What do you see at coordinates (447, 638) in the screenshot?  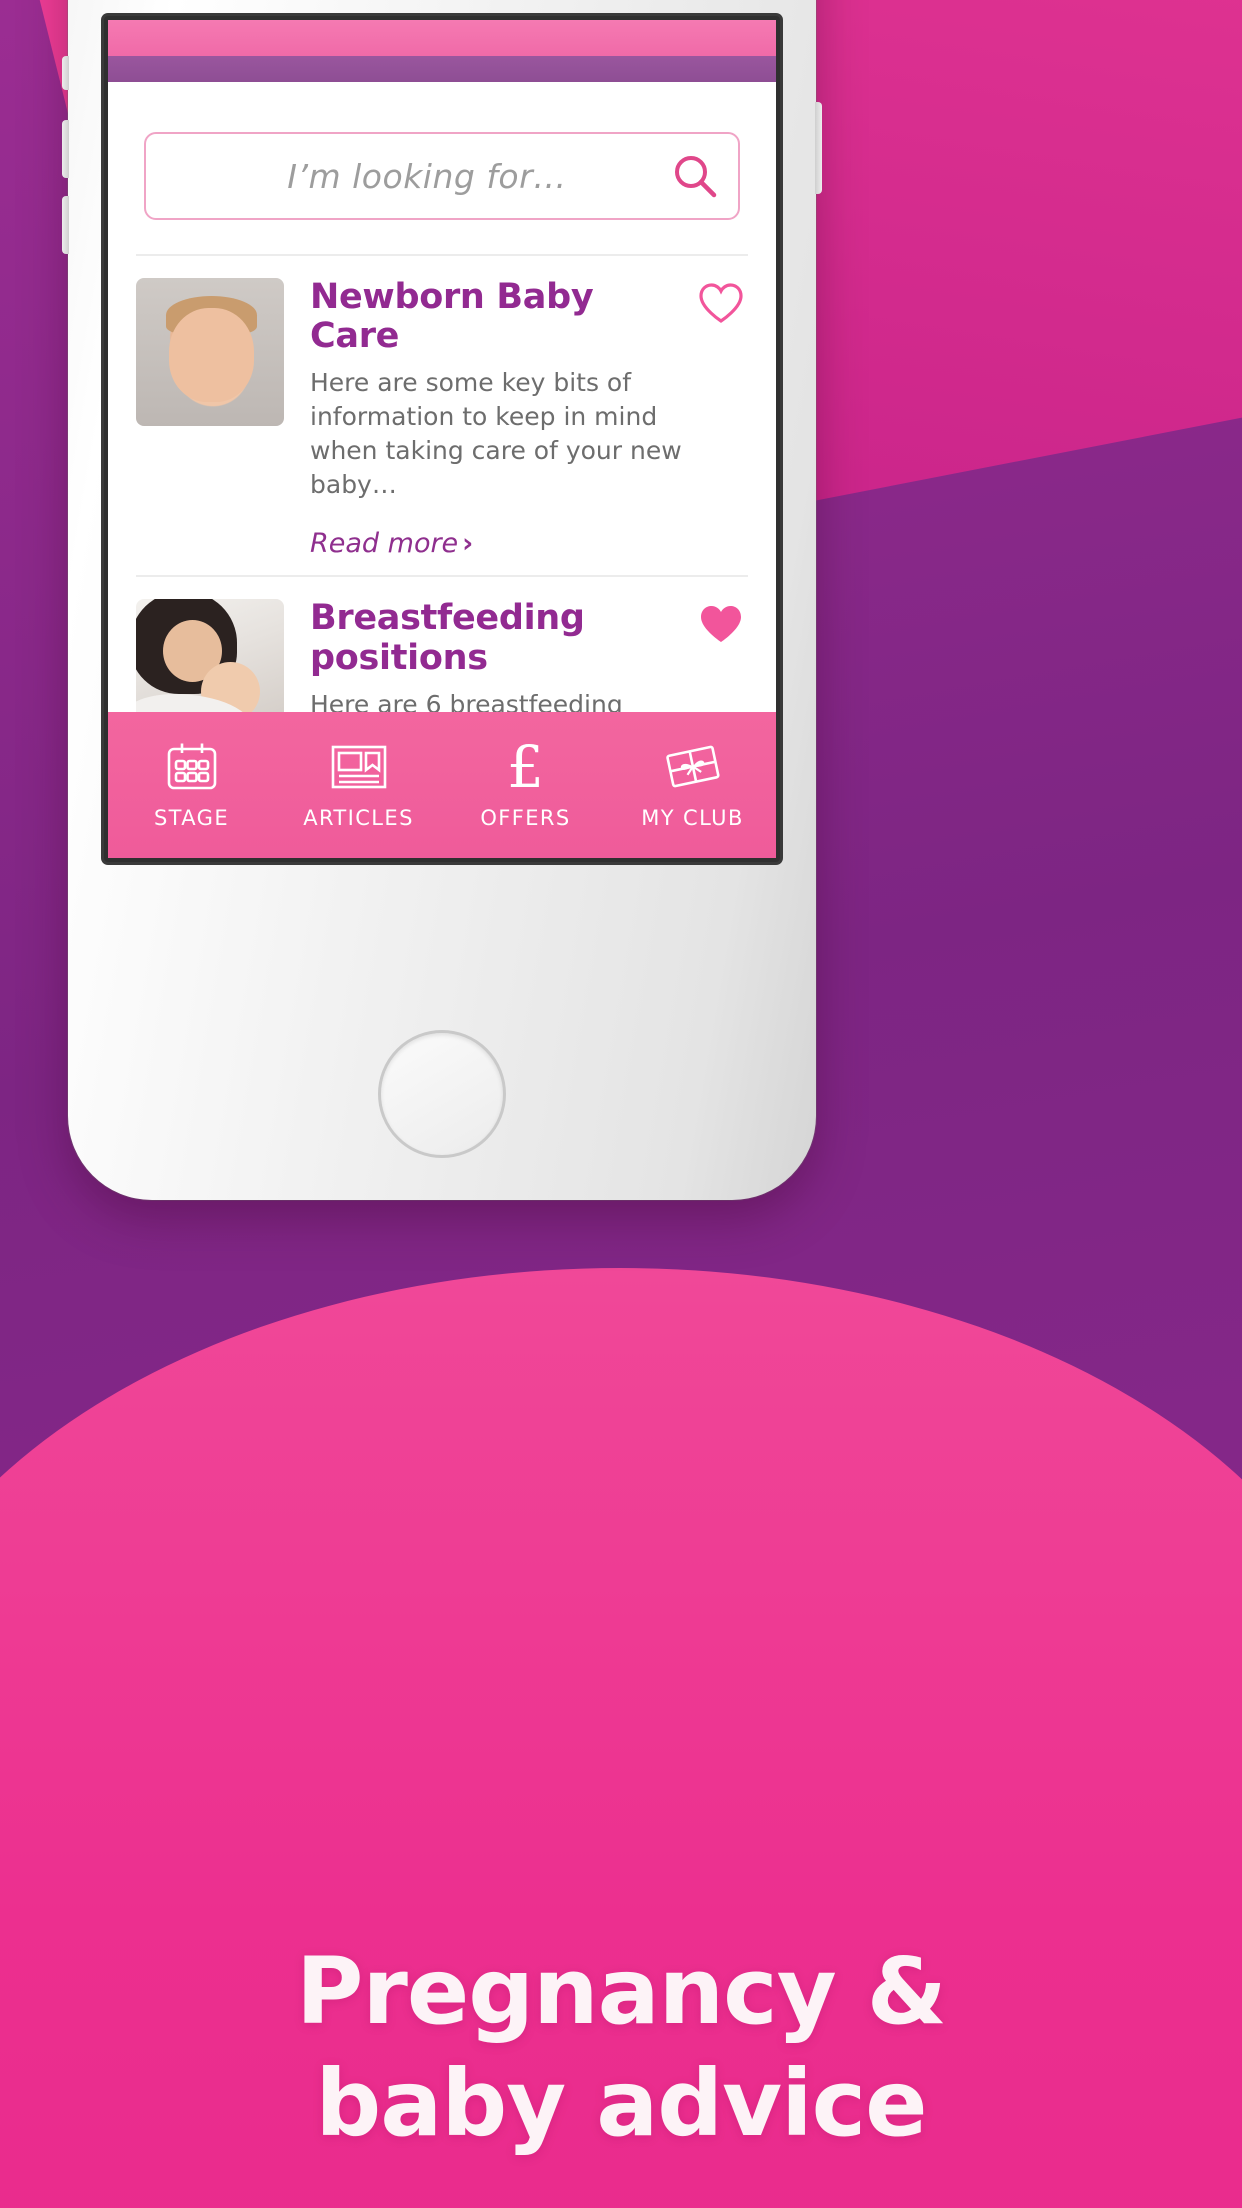 I see `article-title: Breastfeeding positions` at bounding box center [447, 638].